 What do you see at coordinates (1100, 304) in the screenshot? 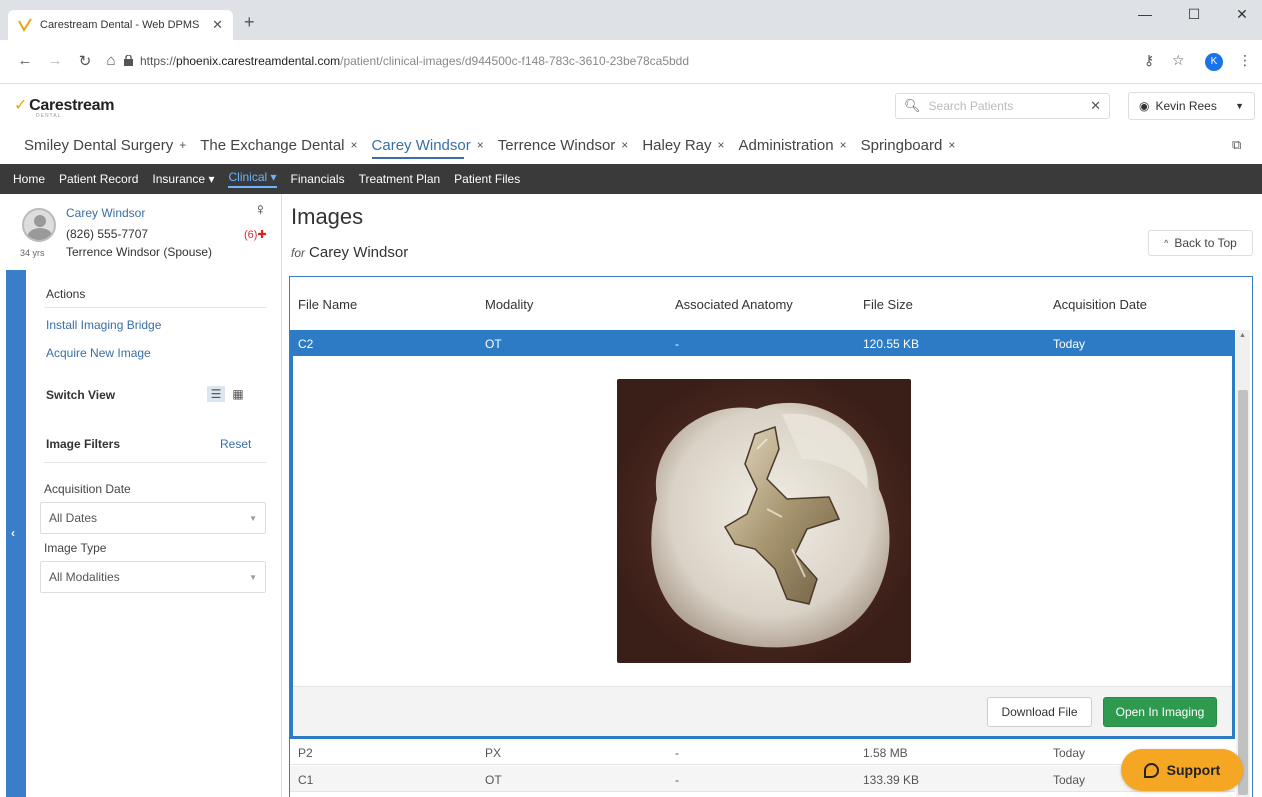
I see `header-acquisition-date: Acquisition Date` at bounding box center [1100, 304].